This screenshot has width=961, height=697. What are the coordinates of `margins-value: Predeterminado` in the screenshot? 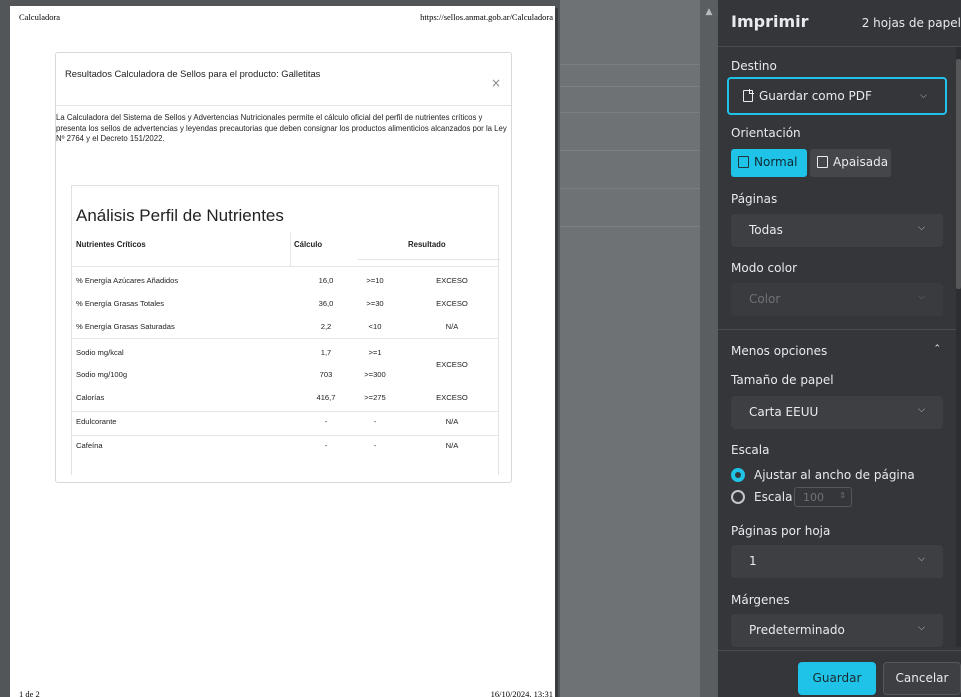 It's located at (797, 630).